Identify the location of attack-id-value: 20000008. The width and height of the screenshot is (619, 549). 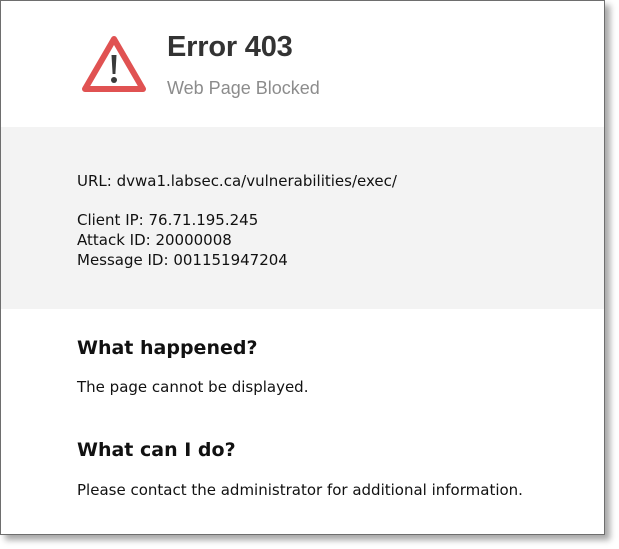
(193, 240).